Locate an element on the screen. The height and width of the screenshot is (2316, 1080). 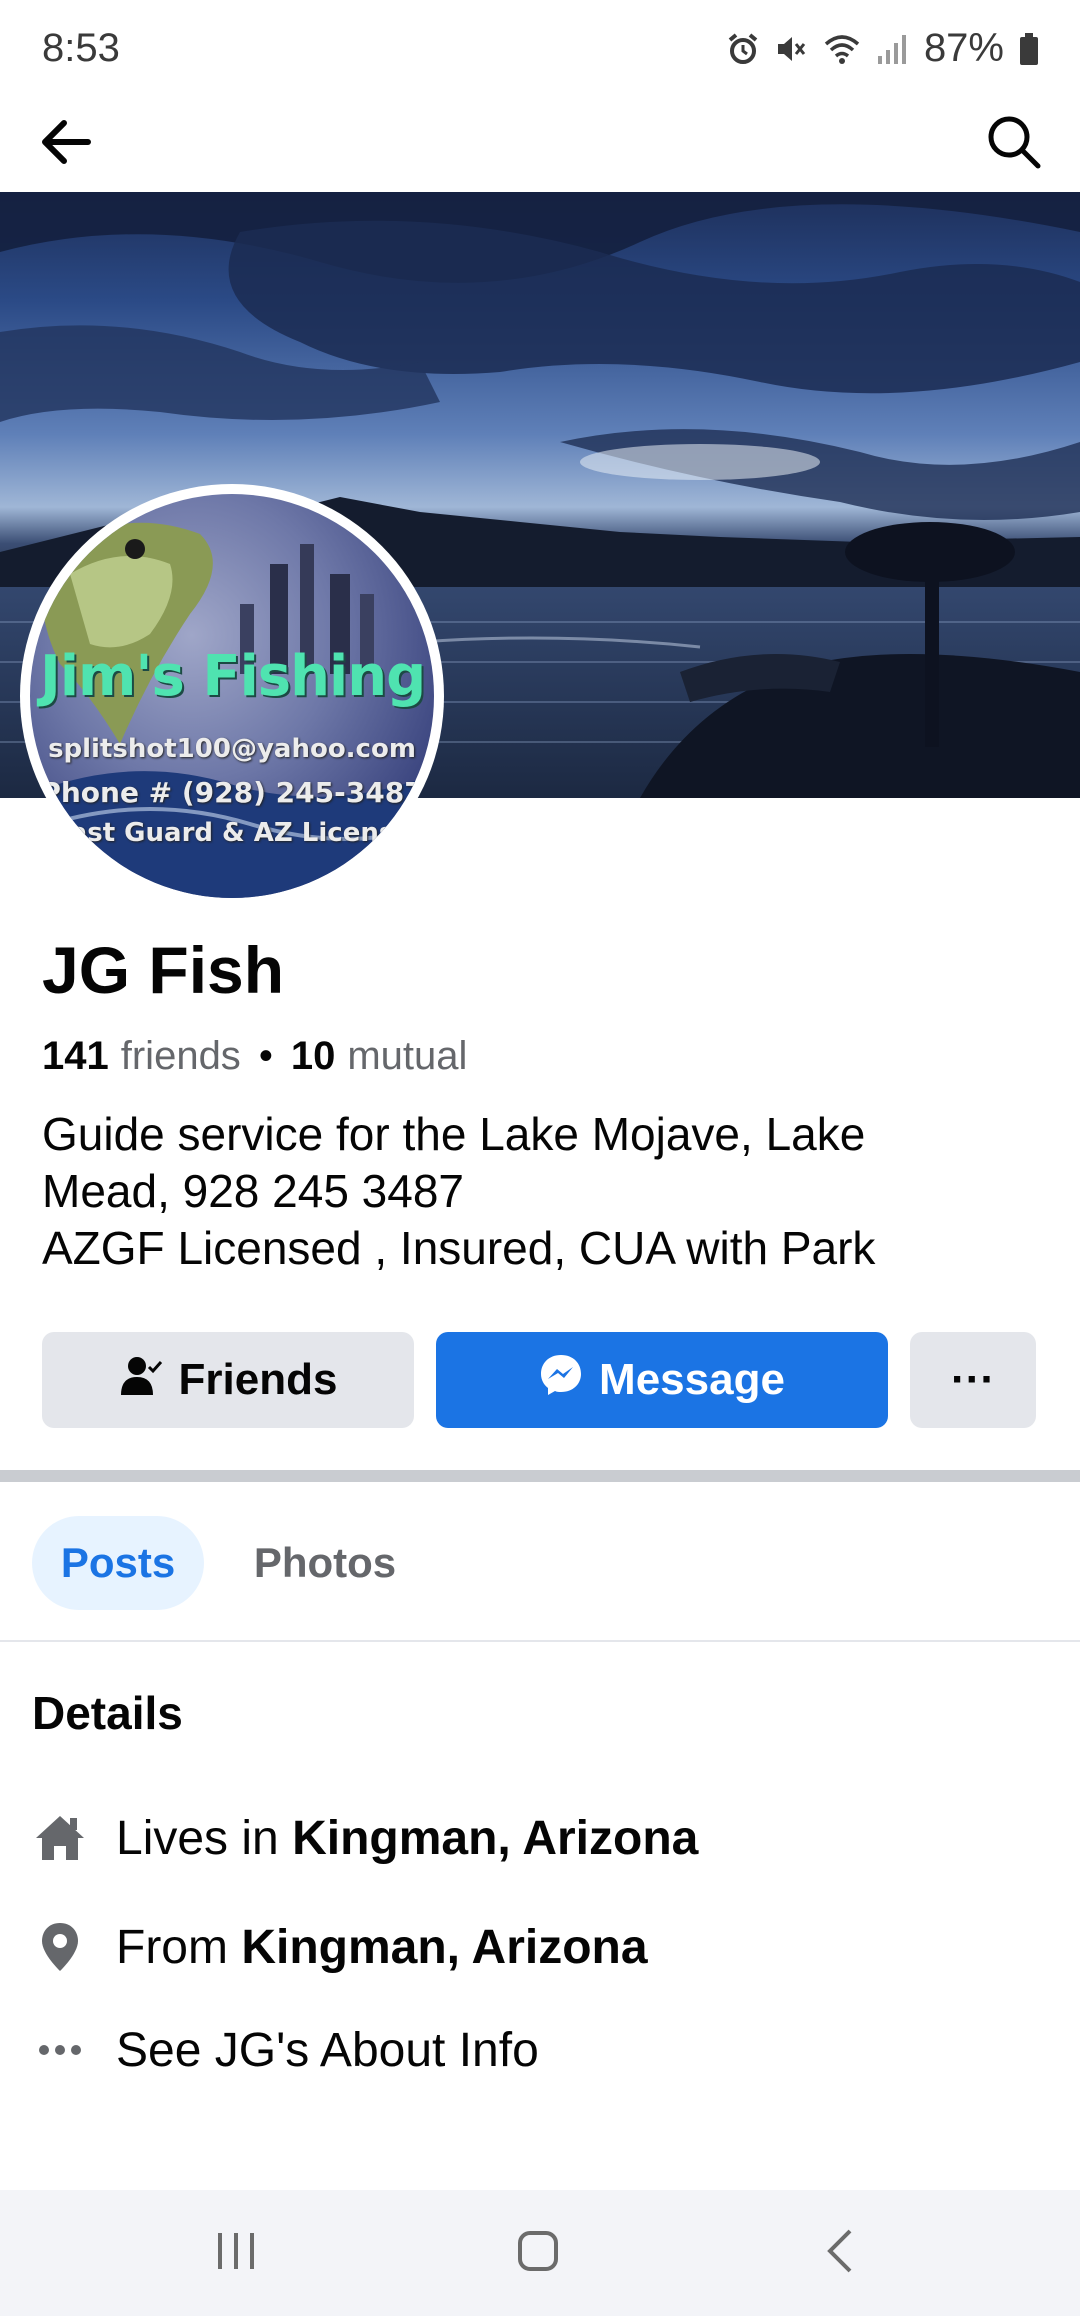
mute-icon is located at coordinates (791, 49).